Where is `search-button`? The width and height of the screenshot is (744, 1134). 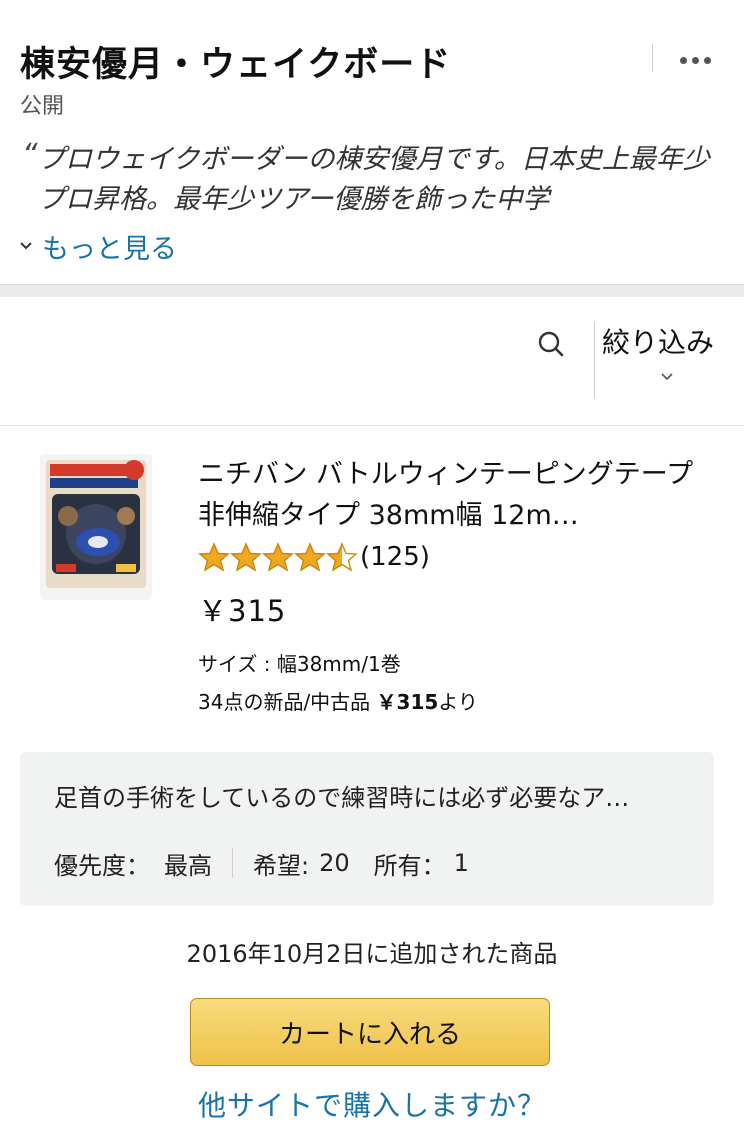
search-button is located at coordinates (552, 345).